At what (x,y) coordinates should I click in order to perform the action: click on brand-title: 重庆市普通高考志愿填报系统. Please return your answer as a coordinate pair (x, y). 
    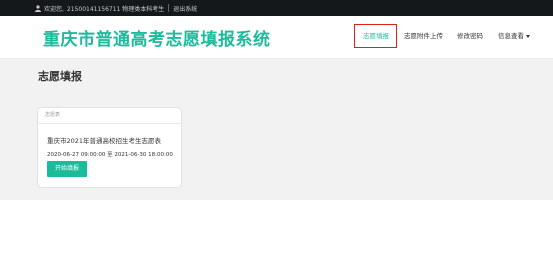
    Looking at the image, I should click on (157, 40).